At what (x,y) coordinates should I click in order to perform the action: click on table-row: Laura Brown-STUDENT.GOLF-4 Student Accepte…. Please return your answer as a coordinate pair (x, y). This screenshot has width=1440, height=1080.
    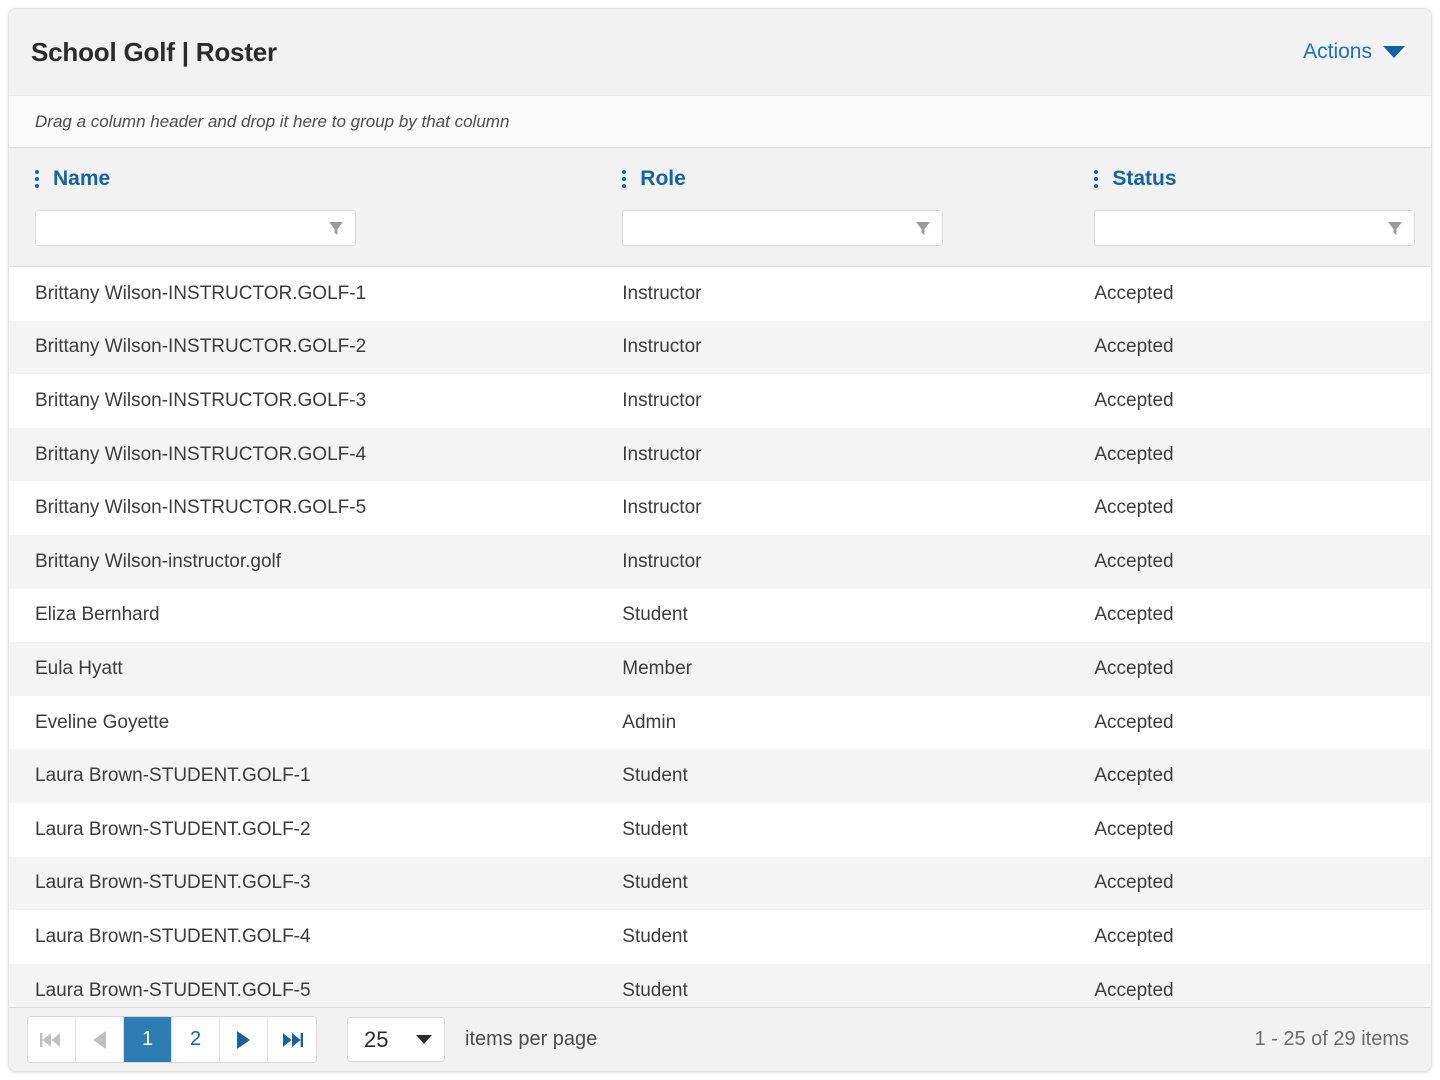
    Looking at the image, I should click on (720, 937).